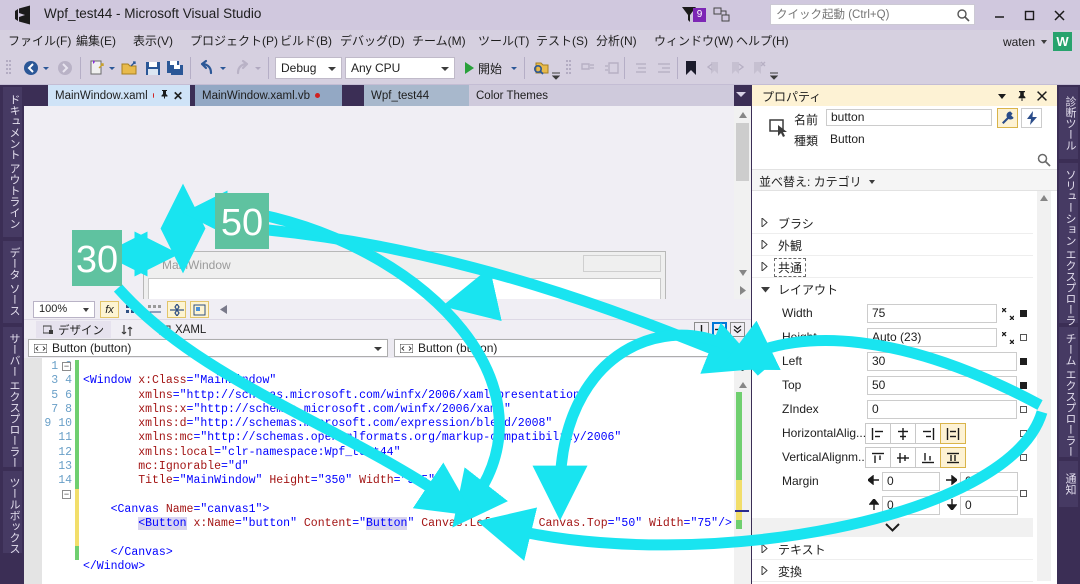 The height and width of the screenshot is (584, 1080). Describe the element at coordinates (12, 162) in the screenshot. I see `sidebar-item-document-outline: ドキュメント アウトライン` at that location.